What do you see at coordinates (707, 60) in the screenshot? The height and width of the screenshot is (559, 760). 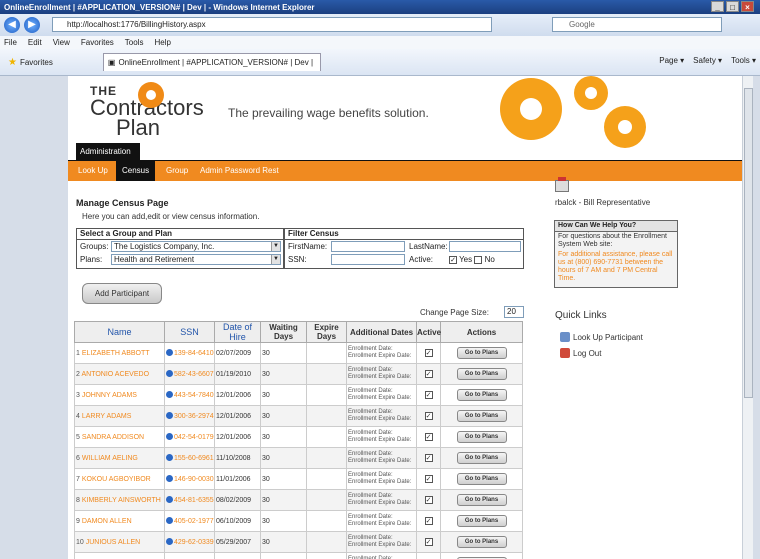 I see `safety-menu: Safety ▾` at bounding box center [707, 60].